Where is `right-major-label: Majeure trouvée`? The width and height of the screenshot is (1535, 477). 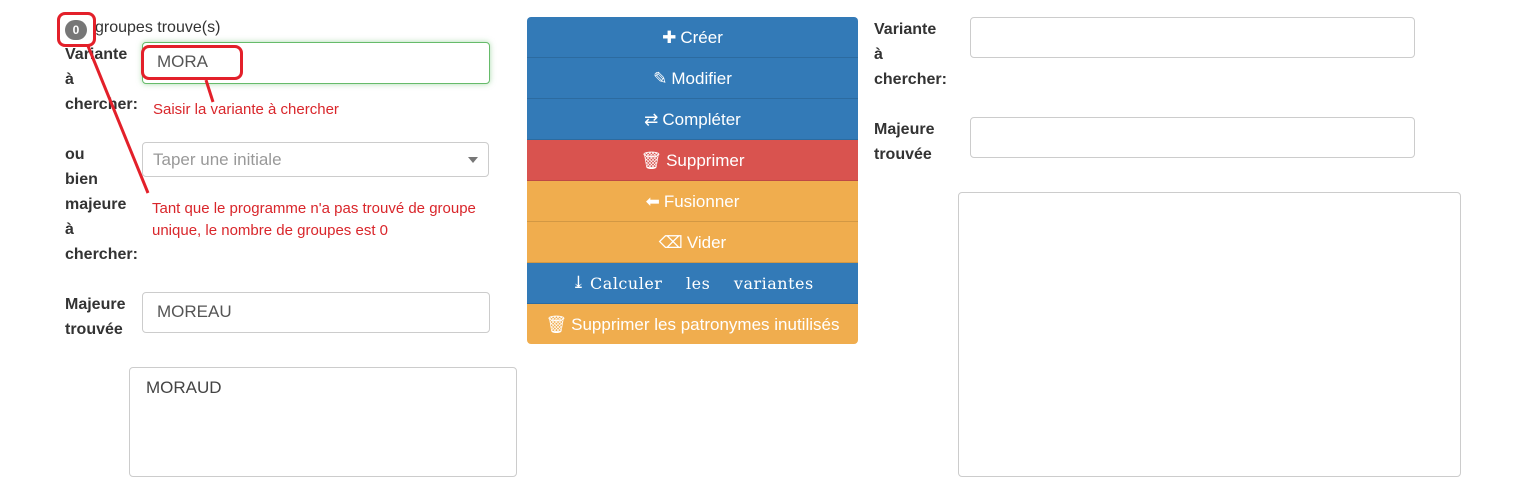
right-major-label: Majeure trouvée is located at coordinates (904, 142).